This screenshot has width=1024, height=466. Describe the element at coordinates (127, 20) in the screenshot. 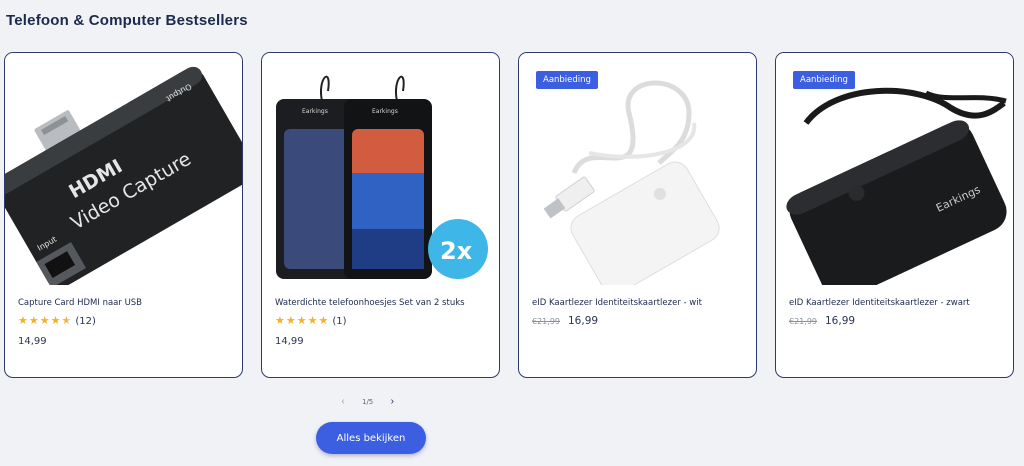

I see `section-title: Telefoon & Computer Bestsellers` at that location.